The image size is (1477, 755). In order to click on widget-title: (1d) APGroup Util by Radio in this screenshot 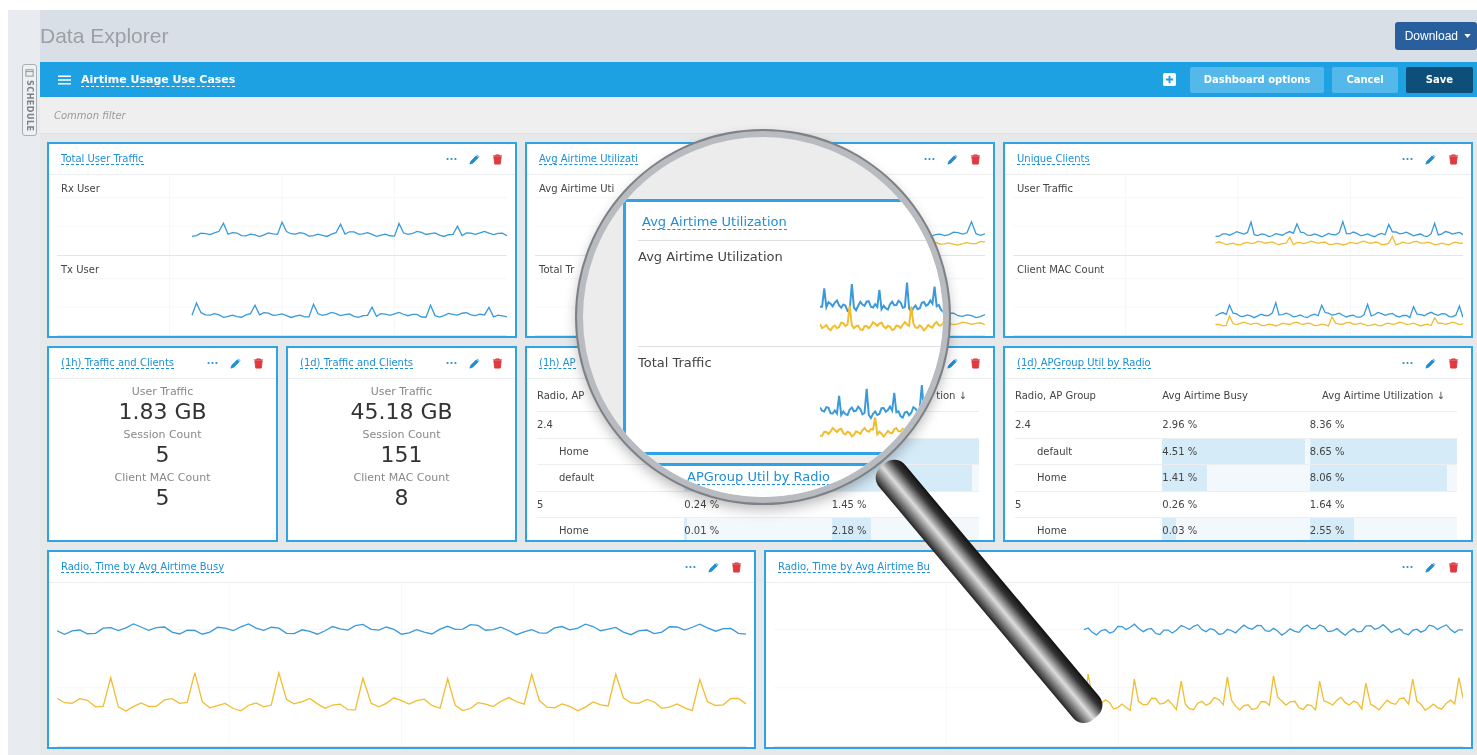, I will do `click(1084, 363)`.